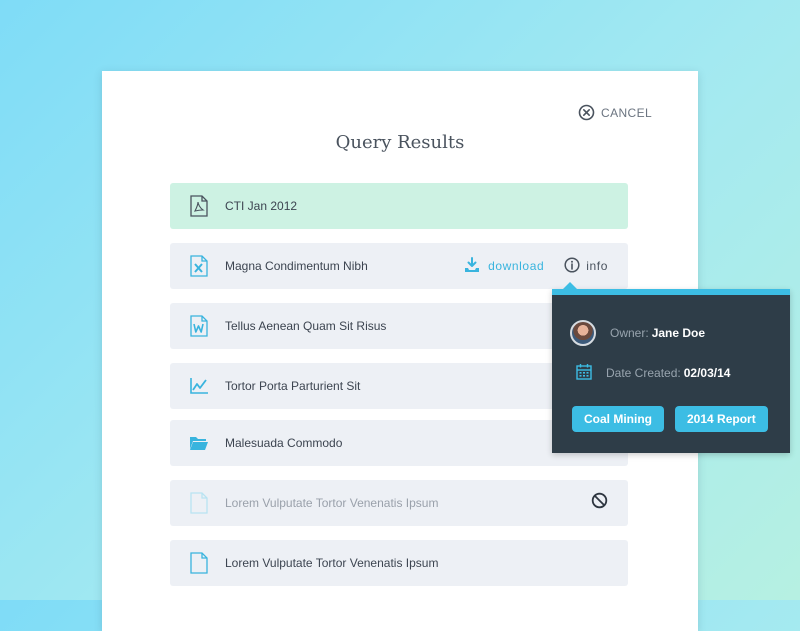 This screenshot has height=631, width=800. What do you see at coordinates (627, 112) in the screenshot?
I see `cancel-label: CANCEL` at bounding box center [627, 112].